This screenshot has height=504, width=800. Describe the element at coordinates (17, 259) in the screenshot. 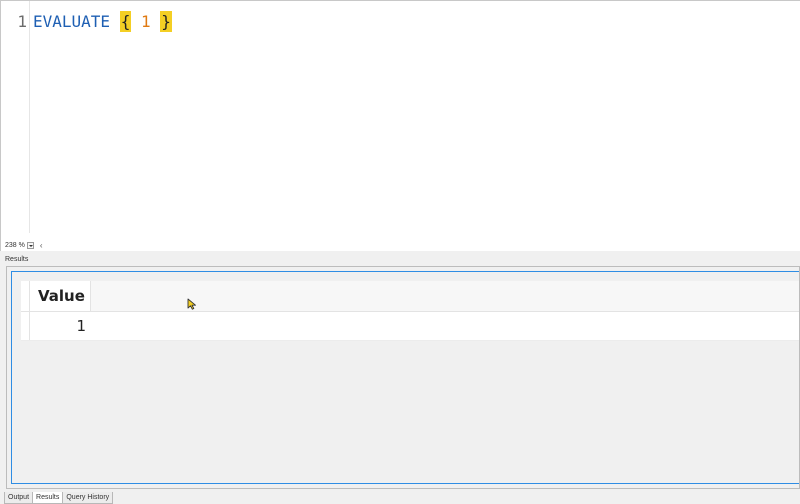

I see `results-panel-label: Results` at that location.